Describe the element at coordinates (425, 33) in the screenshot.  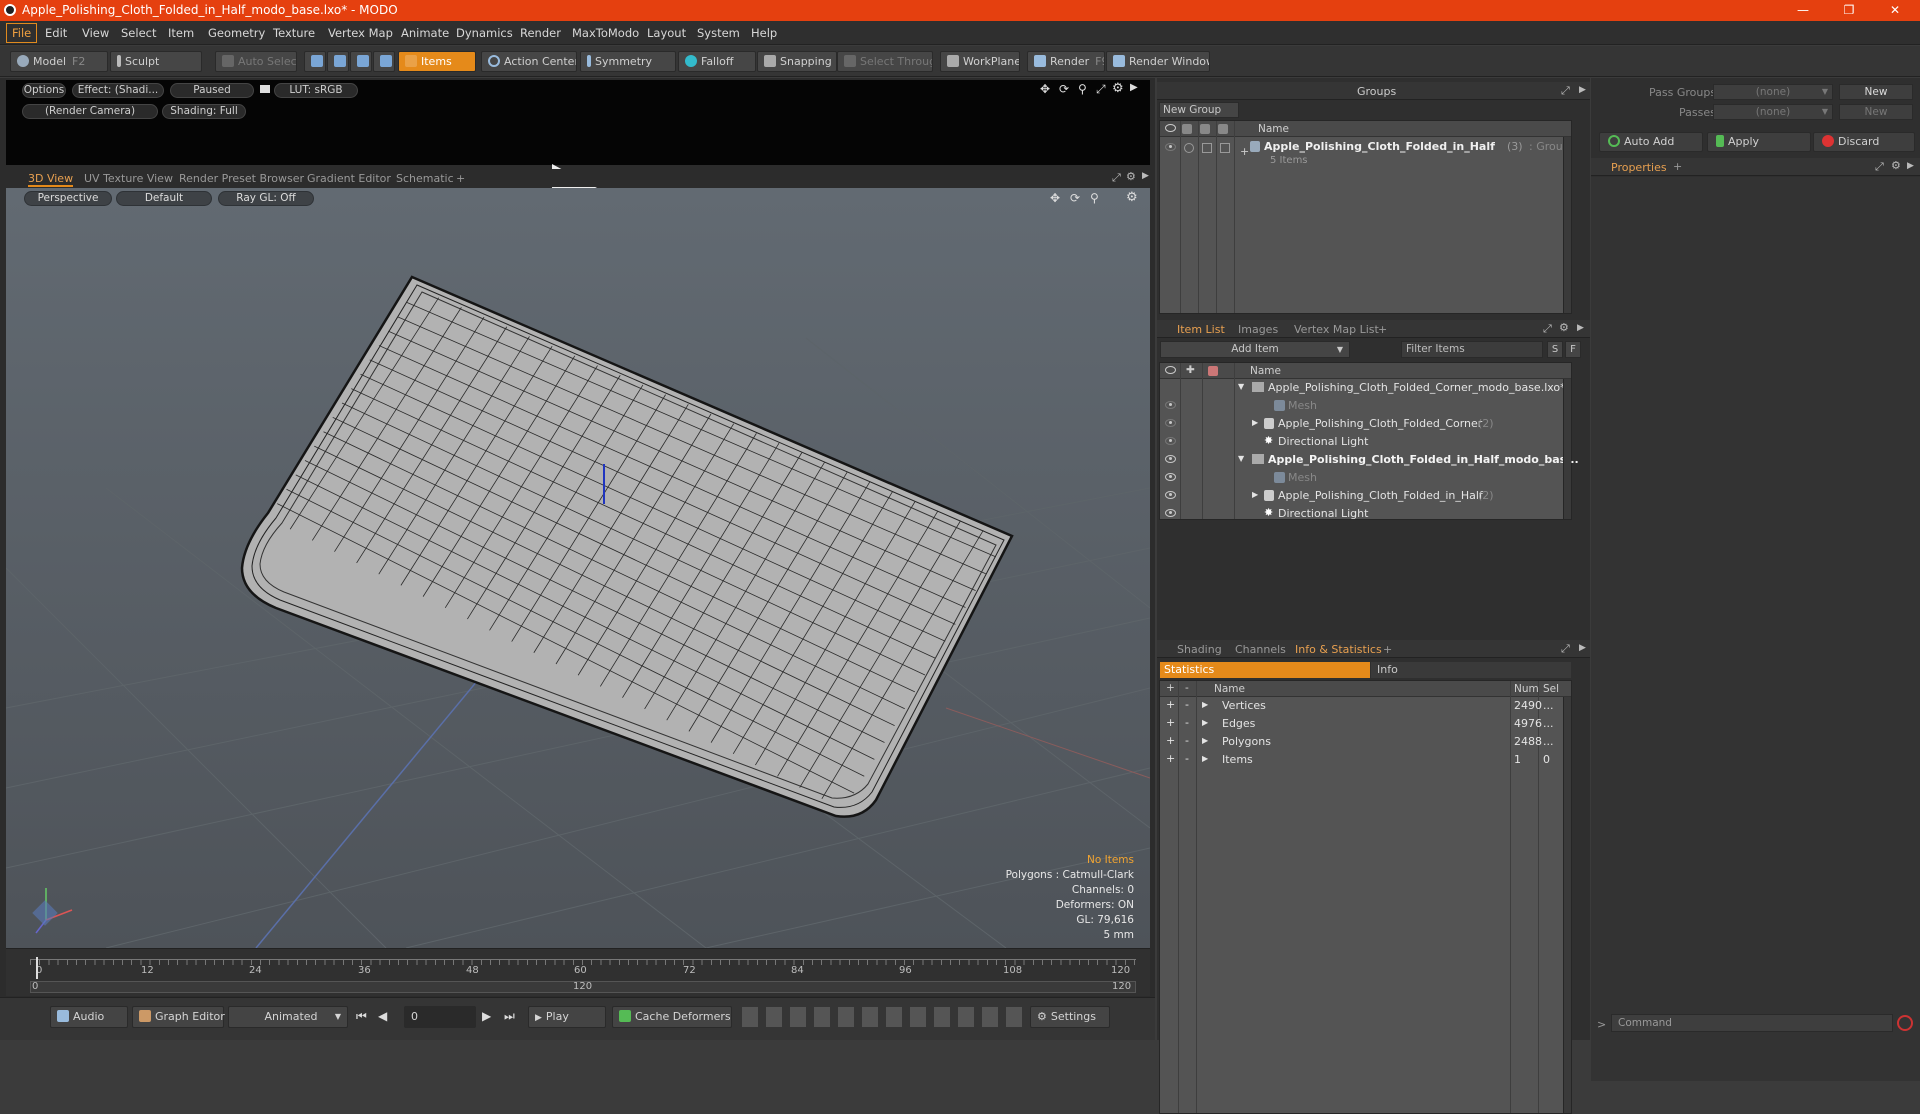
I see `menu-animate: Animate` at that location.